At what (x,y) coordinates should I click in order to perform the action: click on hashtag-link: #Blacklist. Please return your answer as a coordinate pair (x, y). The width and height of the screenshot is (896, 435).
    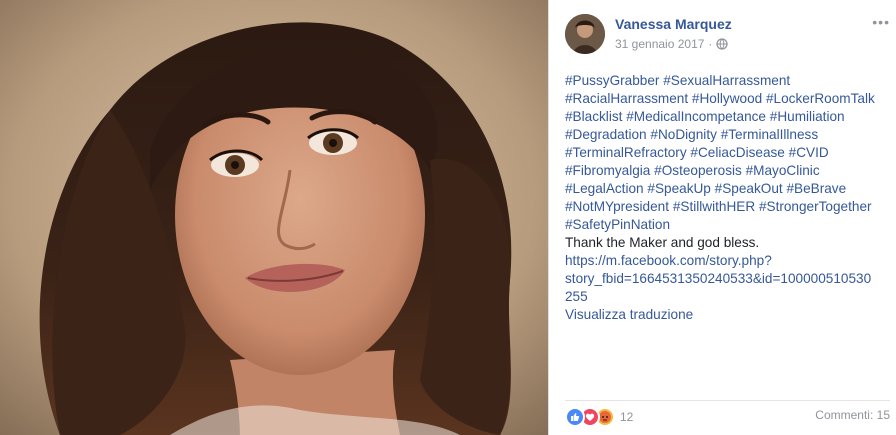
    Looking at the image, I should click on (593, 116).